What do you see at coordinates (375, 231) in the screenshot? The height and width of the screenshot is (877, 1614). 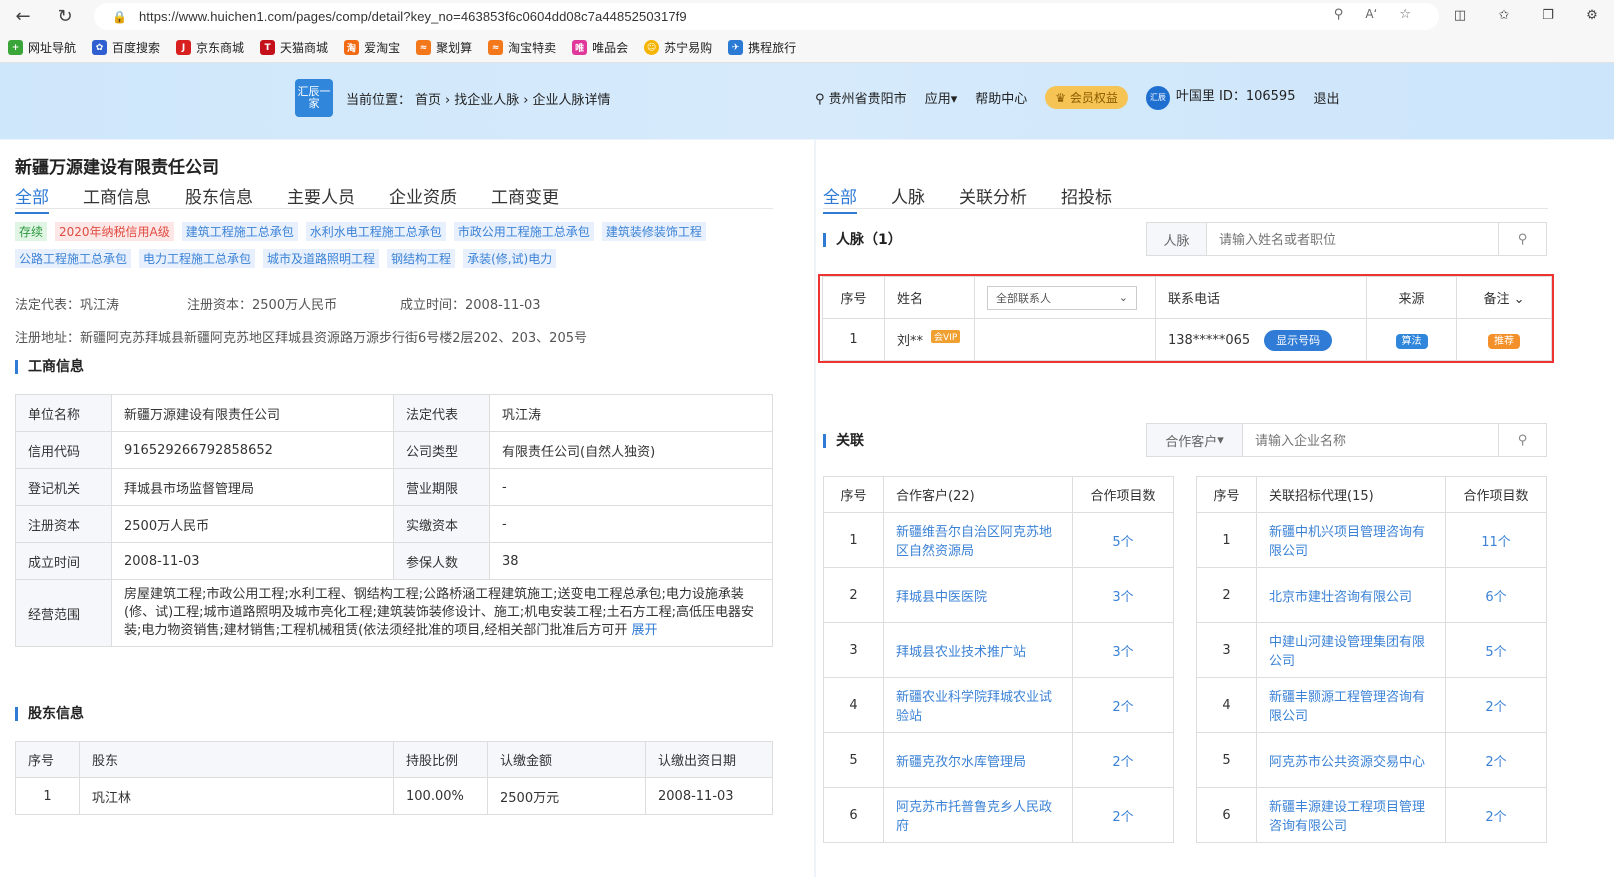 I see `qualification-tag: 水利水电工程施工总承包` at bounding box center [375, 231].